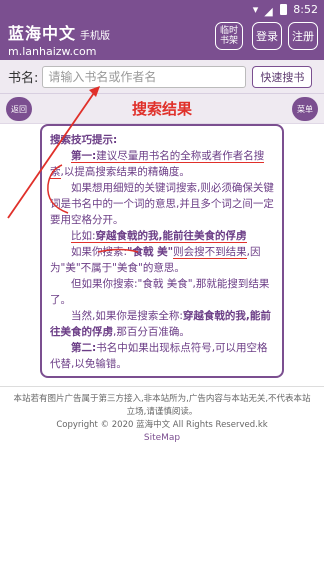 This screenshot has width=324, height=575. Describe the element at coordinates (162, 356) in the screenshot. I see `tip-second: 第二:书名中如果出现标点符号,可以用空格代替,以免输错。` at that location.